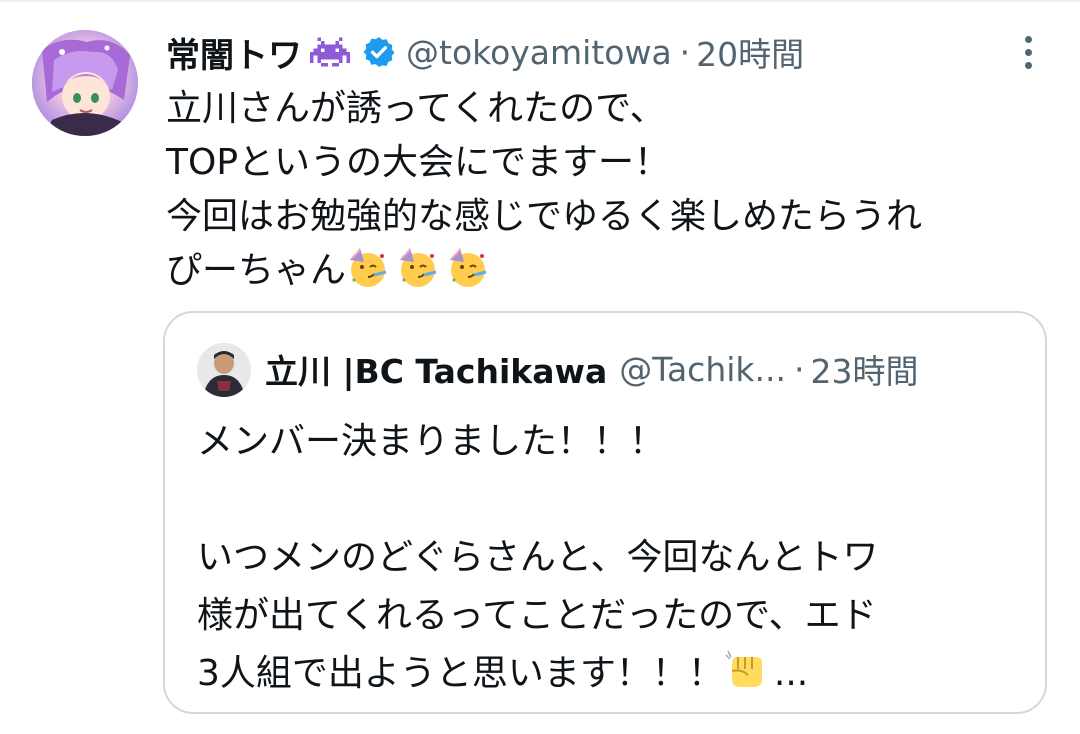 Image resolution: width=1080 pixels, height=734 pixels. Describe the element at coordinates (436, 369) in the screenshot. I see `quoted-display-name: 立川 |BC Tachikawa` at that location.